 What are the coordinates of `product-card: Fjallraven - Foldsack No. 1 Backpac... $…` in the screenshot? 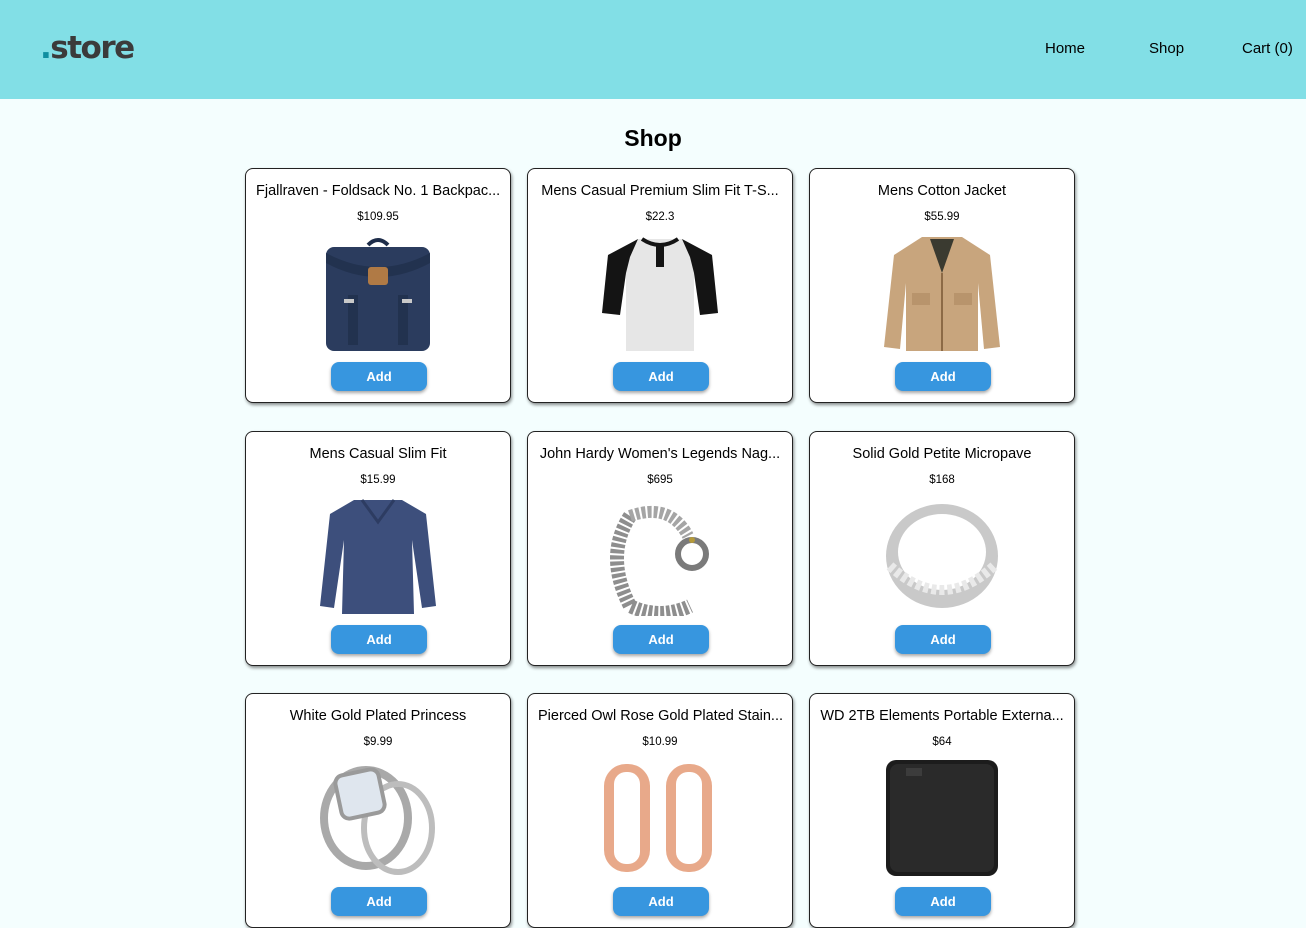 It's located at (378, 285).